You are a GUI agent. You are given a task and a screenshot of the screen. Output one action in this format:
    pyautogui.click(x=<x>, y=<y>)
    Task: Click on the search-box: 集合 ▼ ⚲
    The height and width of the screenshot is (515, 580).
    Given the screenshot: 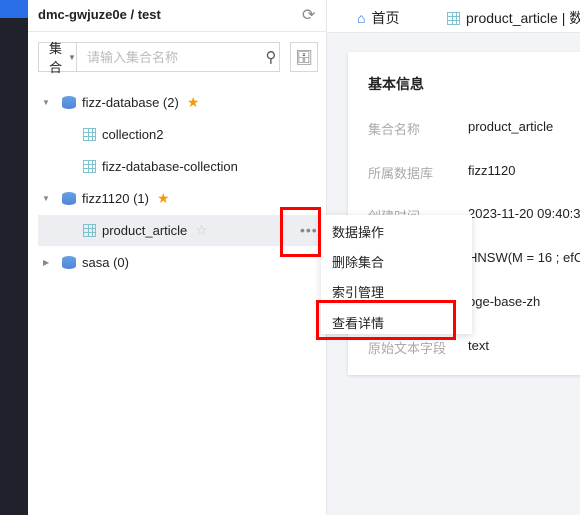 What is the action you would take?
    pyautogui.click(x=159, y=58)
    